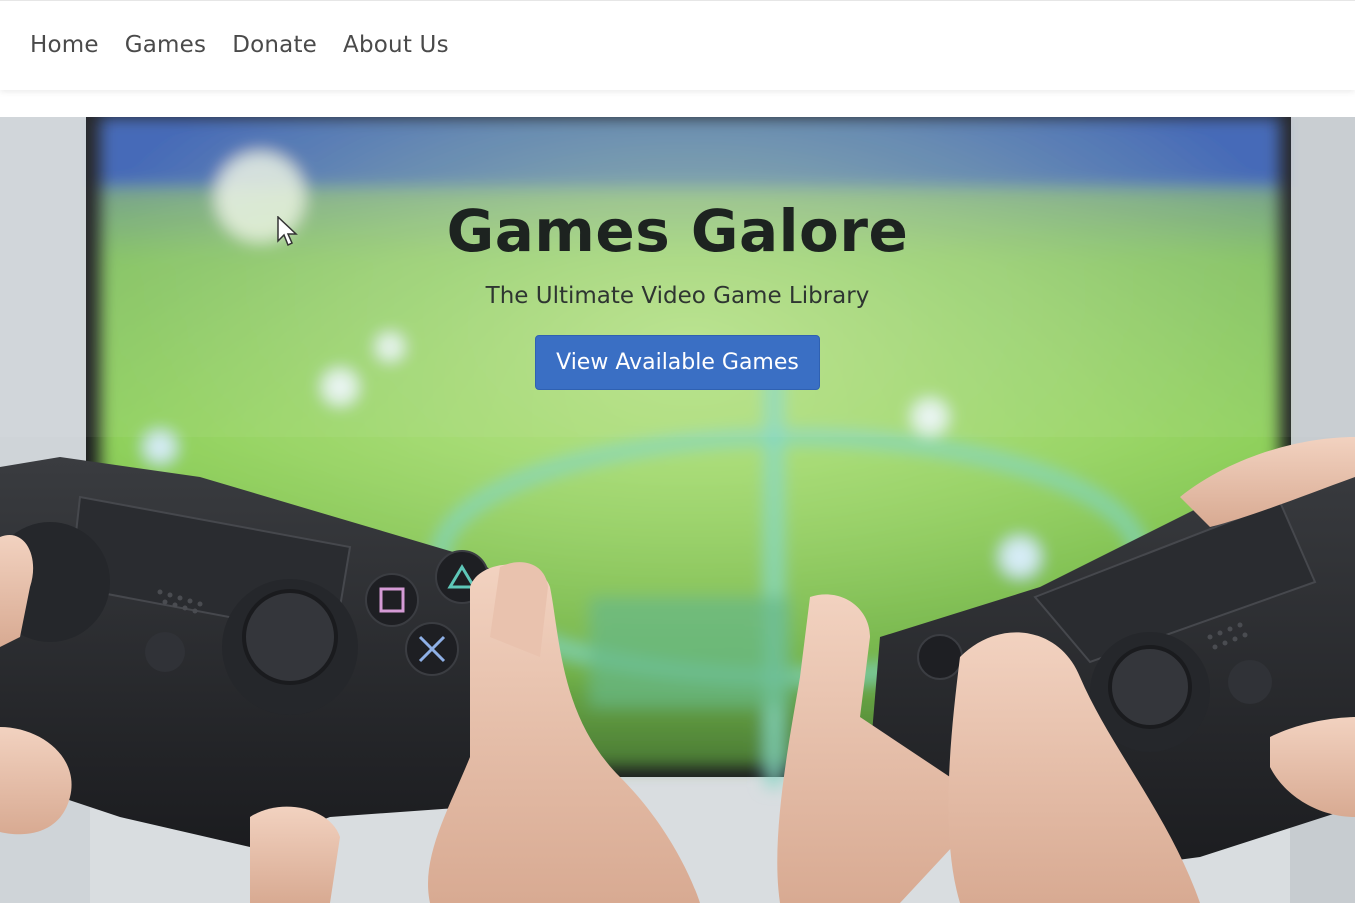 This screenshot has width=1355, height=903. I want to click on nav-link-about-us: About Us, so click(396, 45).